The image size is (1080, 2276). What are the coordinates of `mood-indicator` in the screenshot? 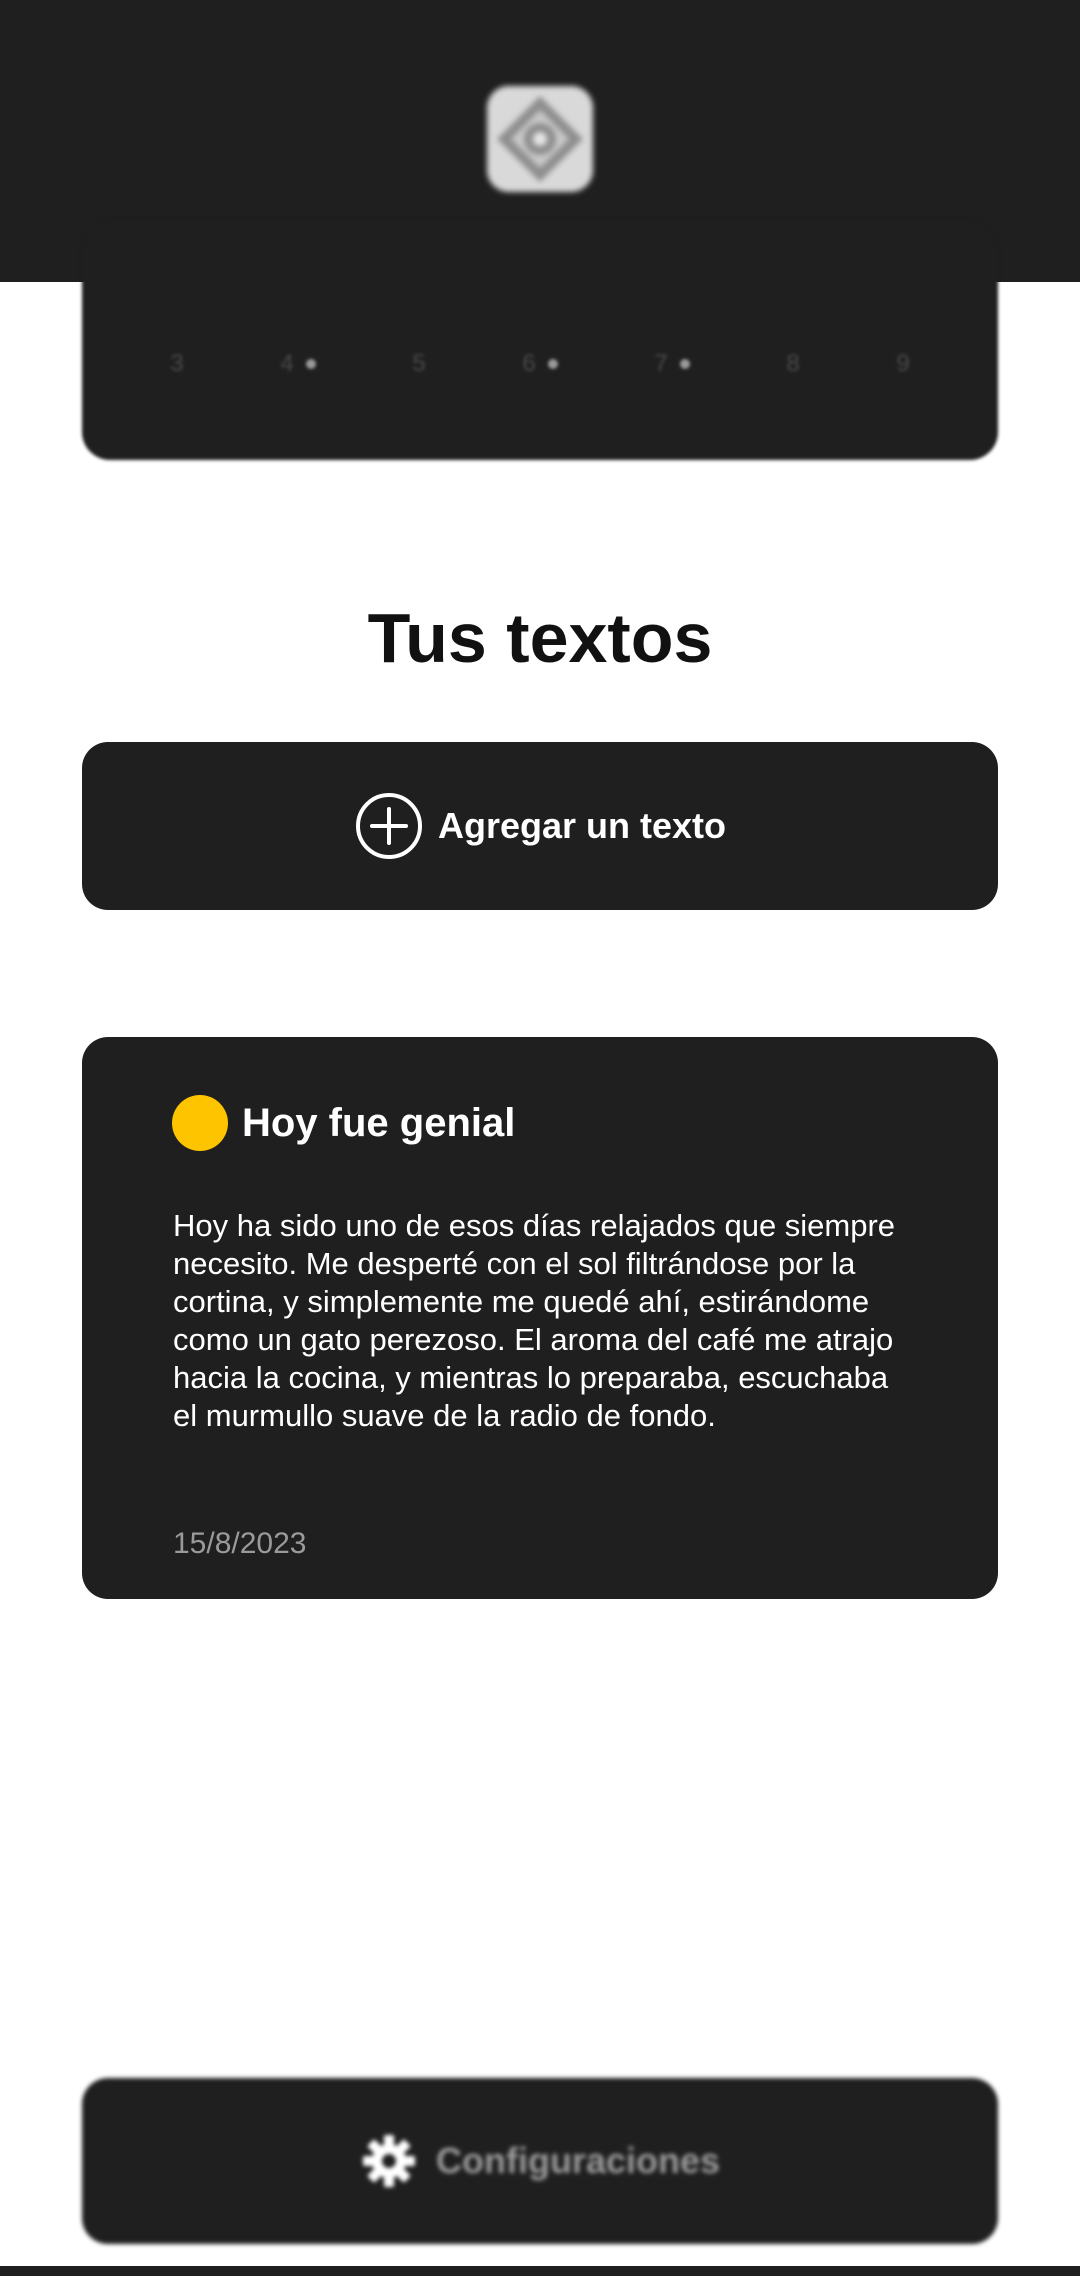 It's located at (200, 1123).